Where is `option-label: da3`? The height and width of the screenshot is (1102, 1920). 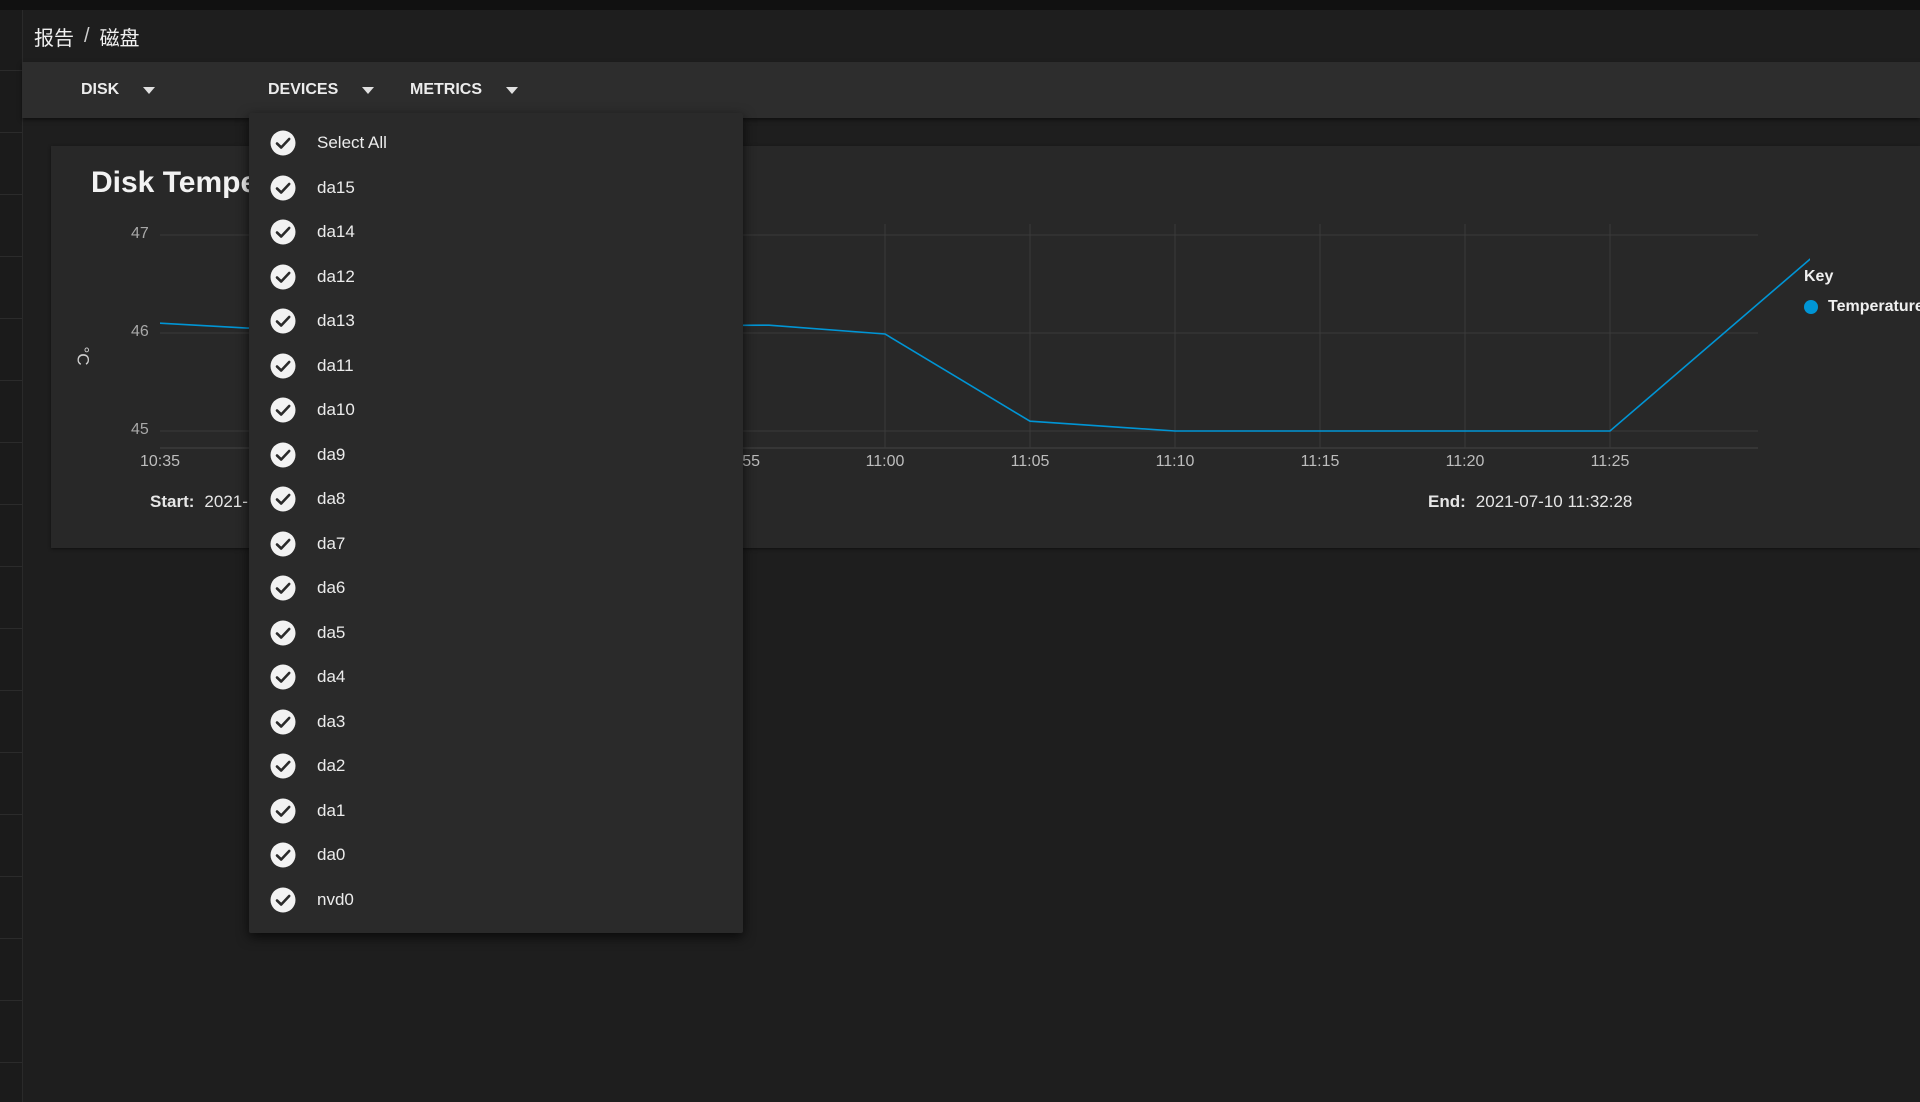 option-label: da3 is located at coordinates (331, 721).